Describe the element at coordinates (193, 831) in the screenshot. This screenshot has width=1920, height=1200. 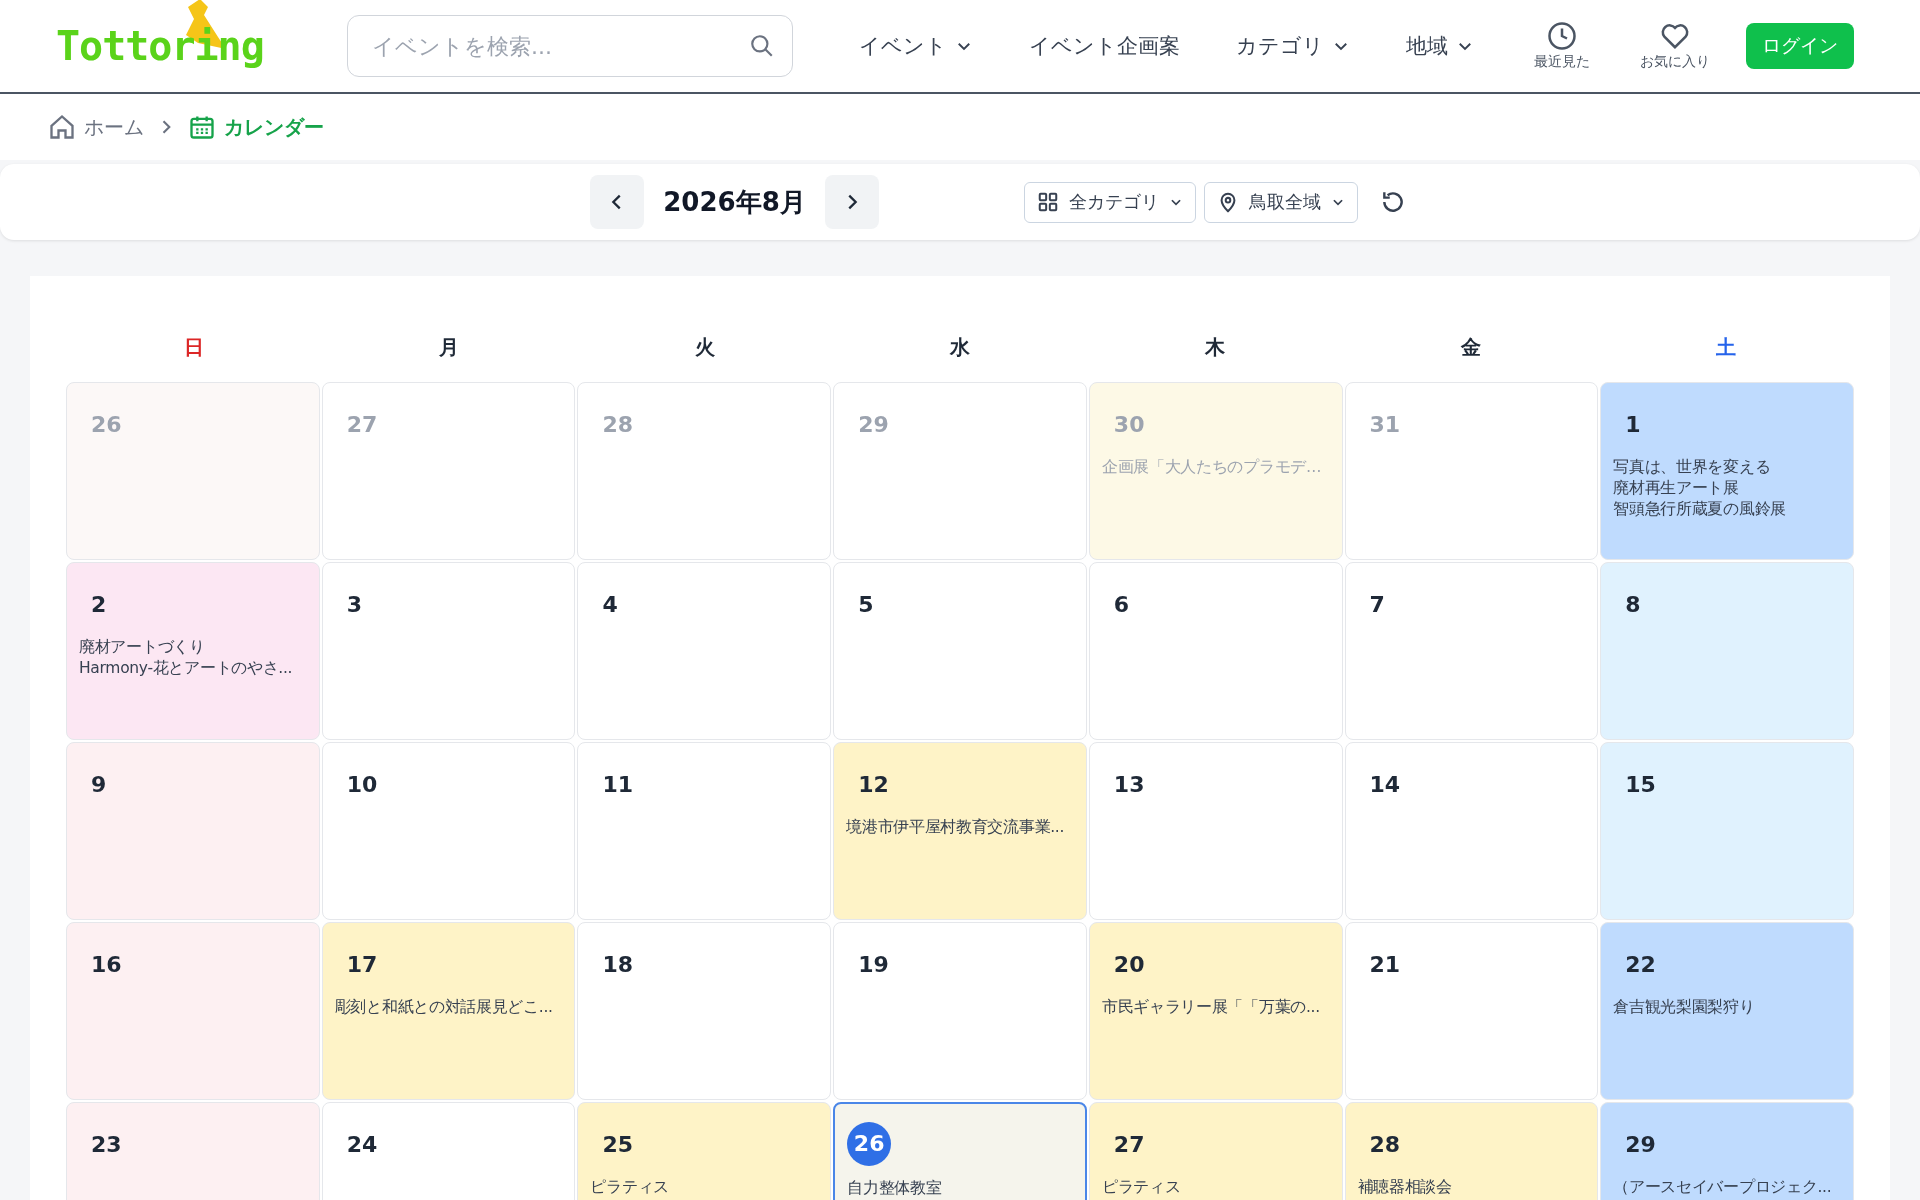
I see `day-cell: 9` at that location.